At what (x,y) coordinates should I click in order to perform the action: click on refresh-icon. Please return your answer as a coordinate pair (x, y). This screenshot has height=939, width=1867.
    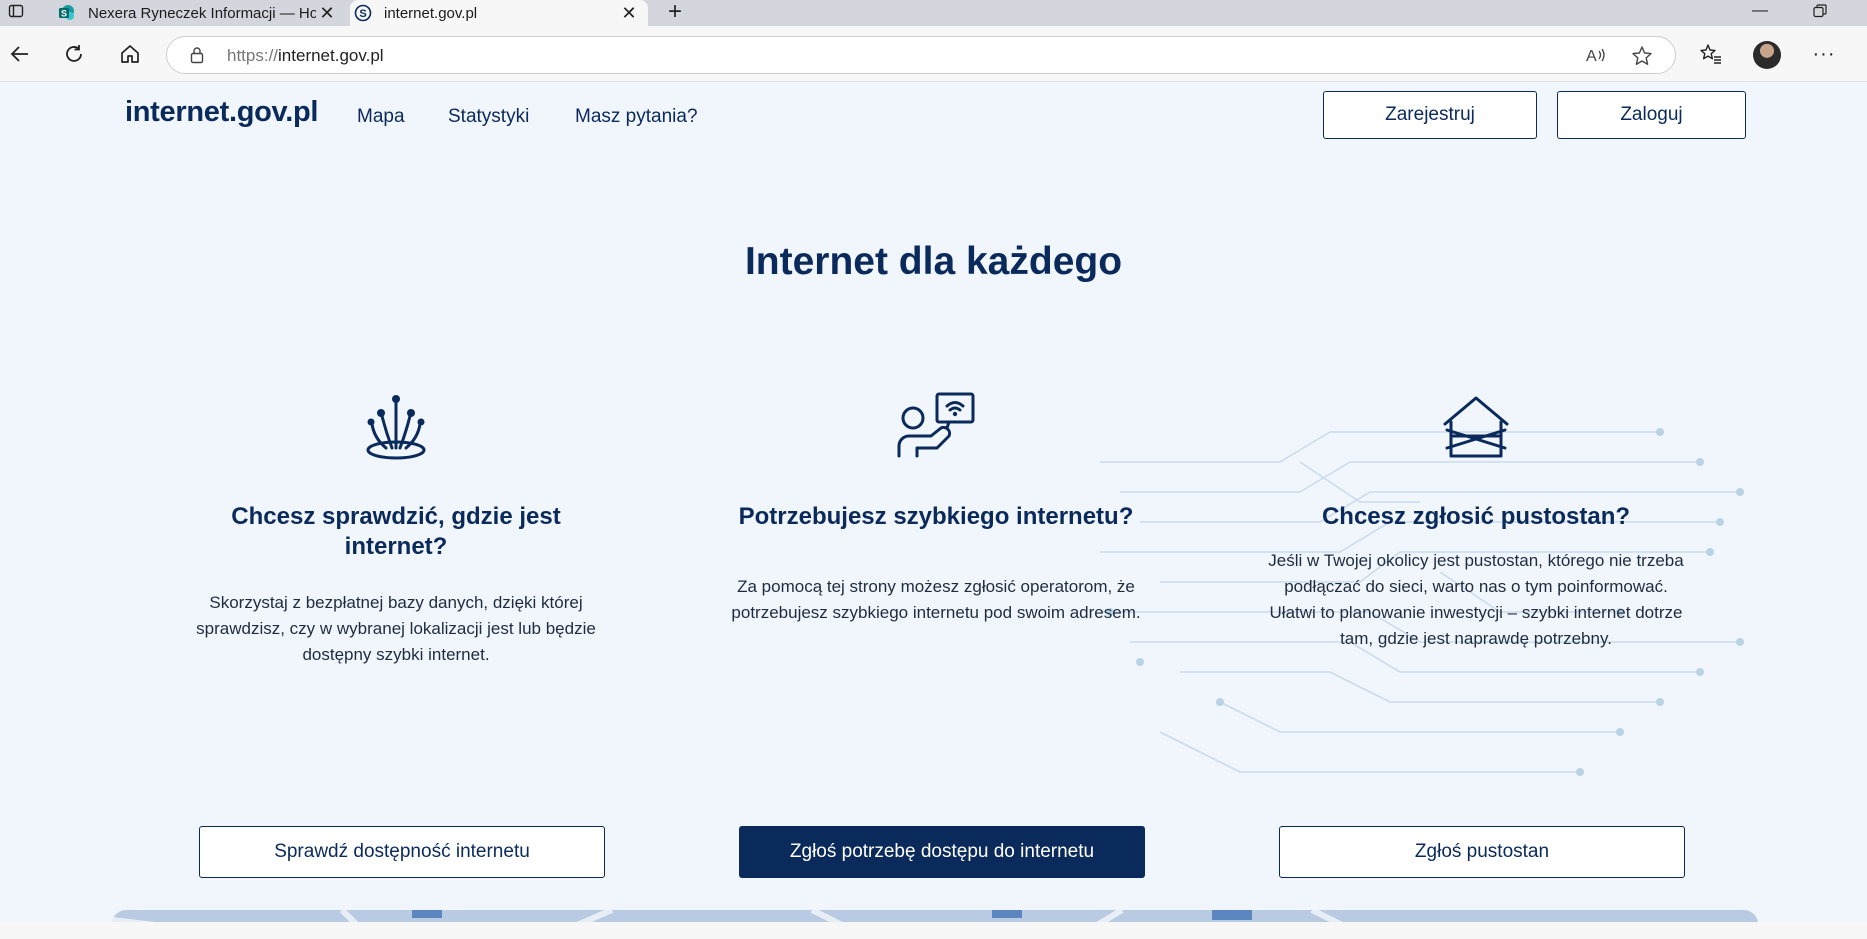
    Looking at the image, I should click on (74, 54).